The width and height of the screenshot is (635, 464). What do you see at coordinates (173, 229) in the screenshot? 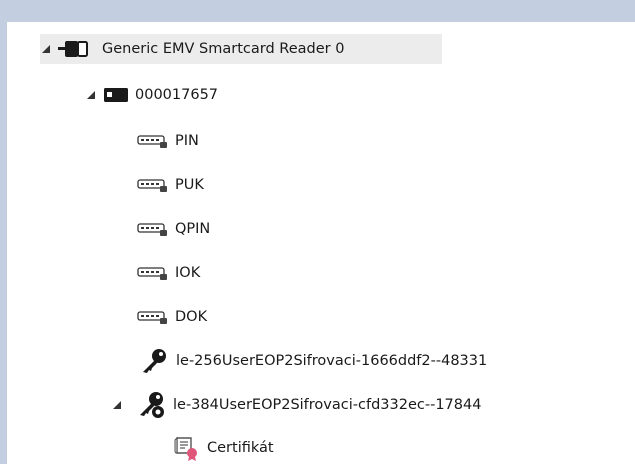
I see `tree-node-qpin: QPIN` at bounding box center [173, 229].